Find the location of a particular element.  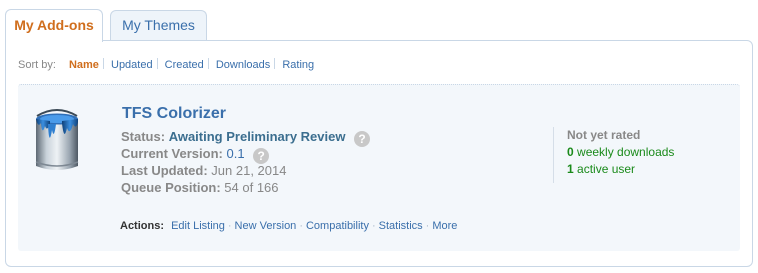

version-row: Current Version: 0.1 ? is located at coordinates (245, 154).